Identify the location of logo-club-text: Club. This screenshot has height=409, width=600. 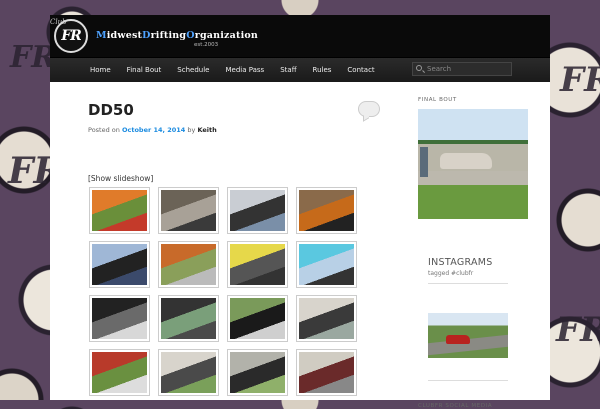
(58, 22).